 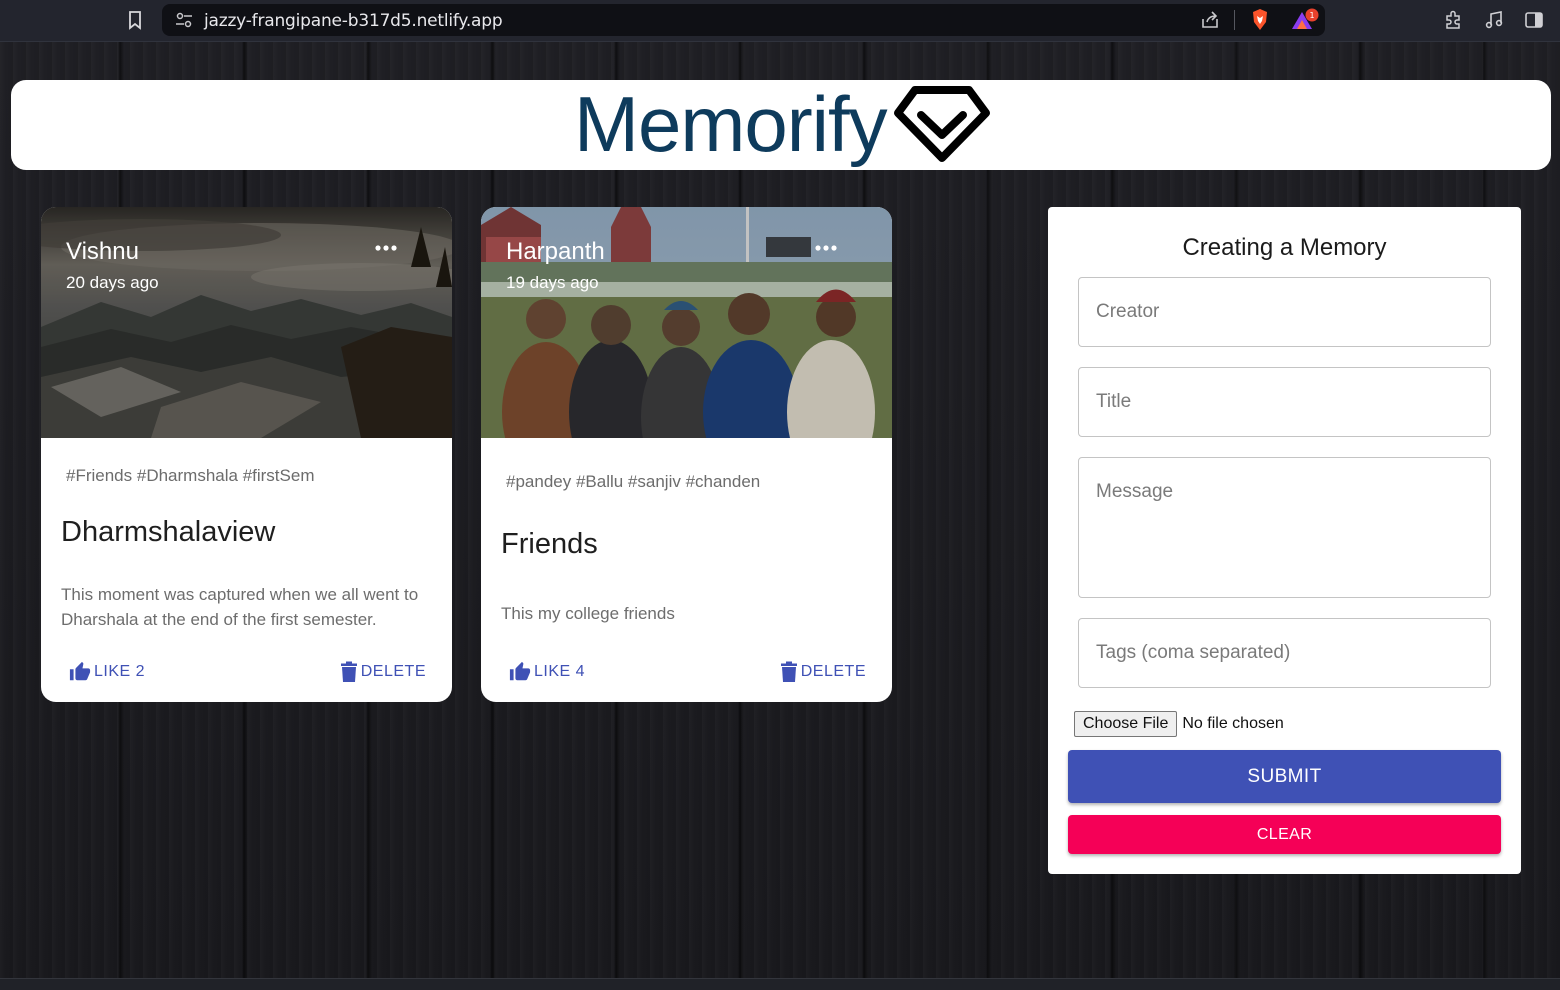 What do you see at coordinates (184, 20) in the screenshot?
I see `site-settings-icon` at bounding box center [184, 20].